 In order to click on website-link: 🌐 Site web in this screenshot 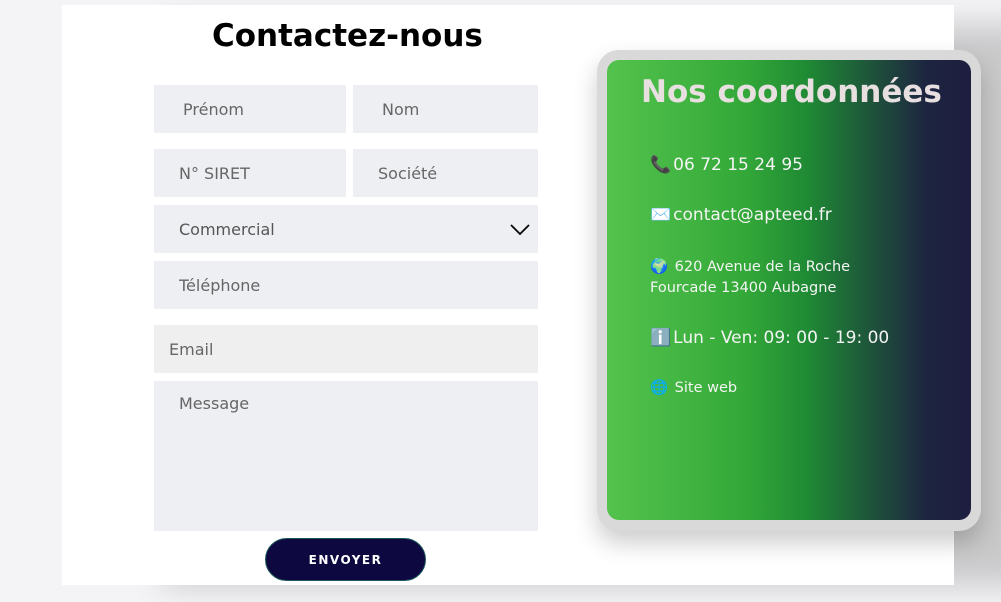, I will do `click(693, 388)`.